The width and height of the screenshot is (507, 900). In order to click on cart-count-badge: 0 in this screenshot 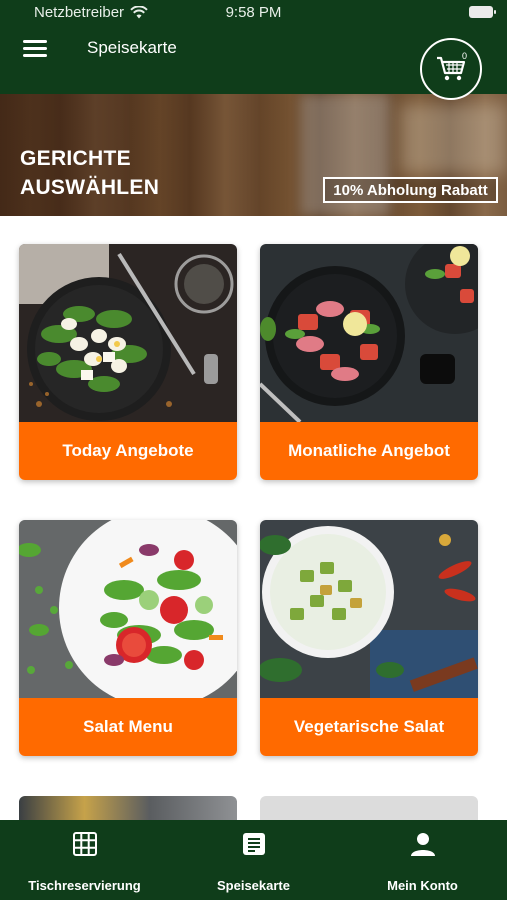, I will do `click(465, 56)`.